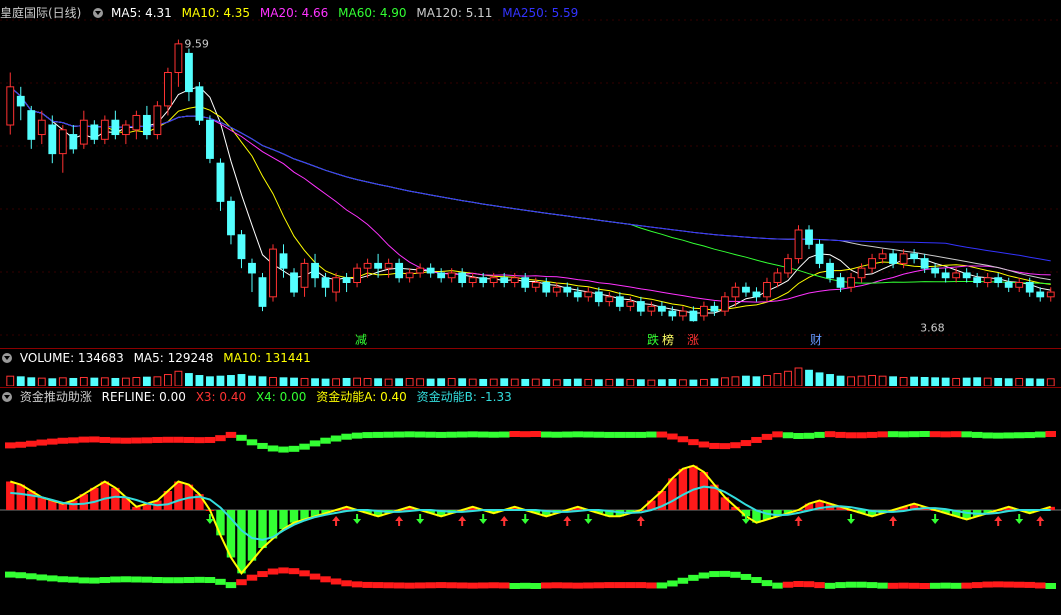  What do you see at coordinates (653, 340) in the screenshot?
I see `event-marker-die: 跌` at bounding box center [653, 340].